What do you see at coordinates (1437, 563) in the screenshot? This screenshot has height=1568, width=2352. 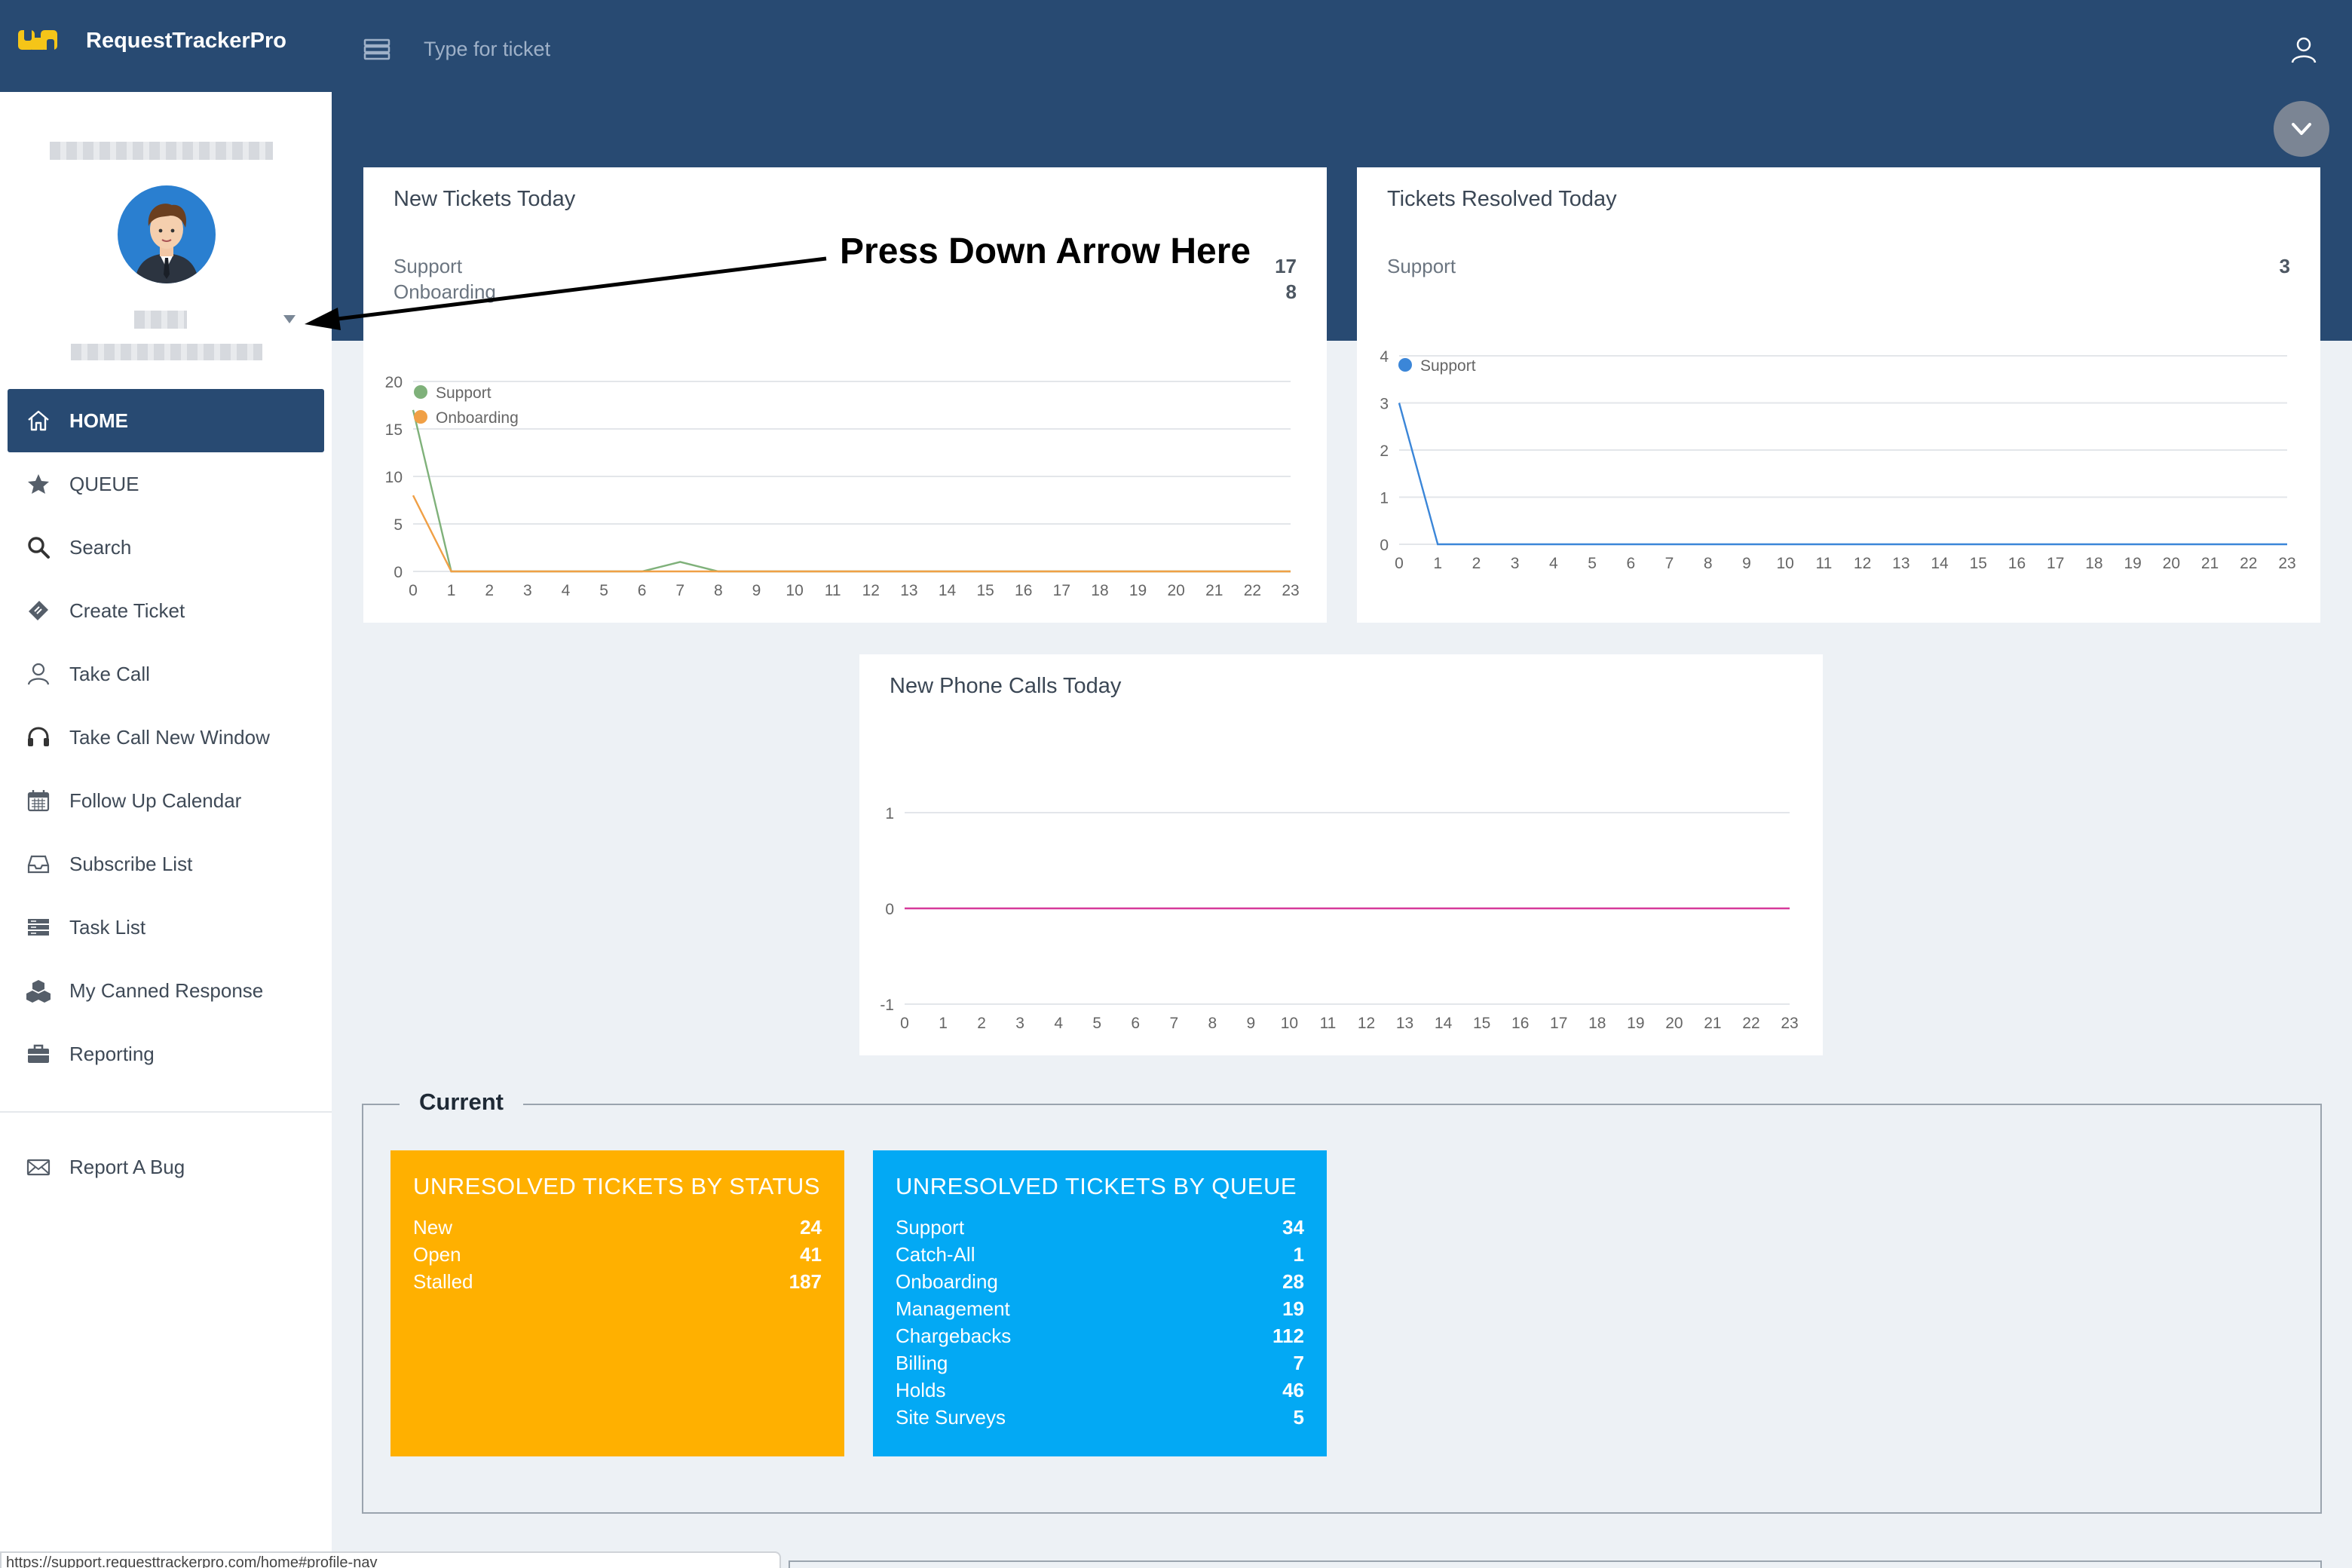 I see `x-tick-label: 1` at bounding box center [1437, 563].